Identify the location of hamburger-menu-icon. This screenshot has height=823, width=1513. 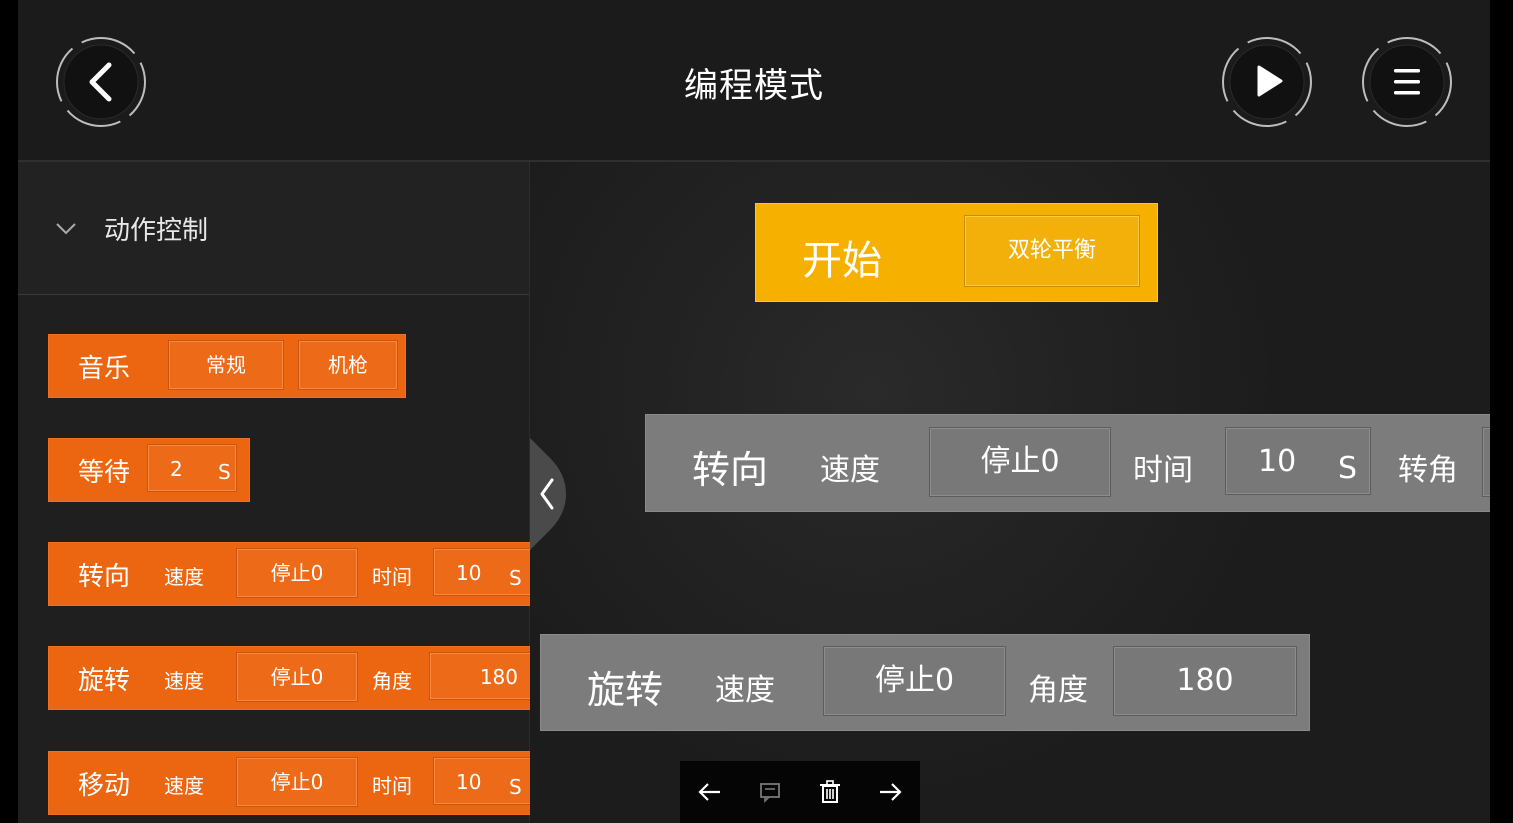
(1407, 82).